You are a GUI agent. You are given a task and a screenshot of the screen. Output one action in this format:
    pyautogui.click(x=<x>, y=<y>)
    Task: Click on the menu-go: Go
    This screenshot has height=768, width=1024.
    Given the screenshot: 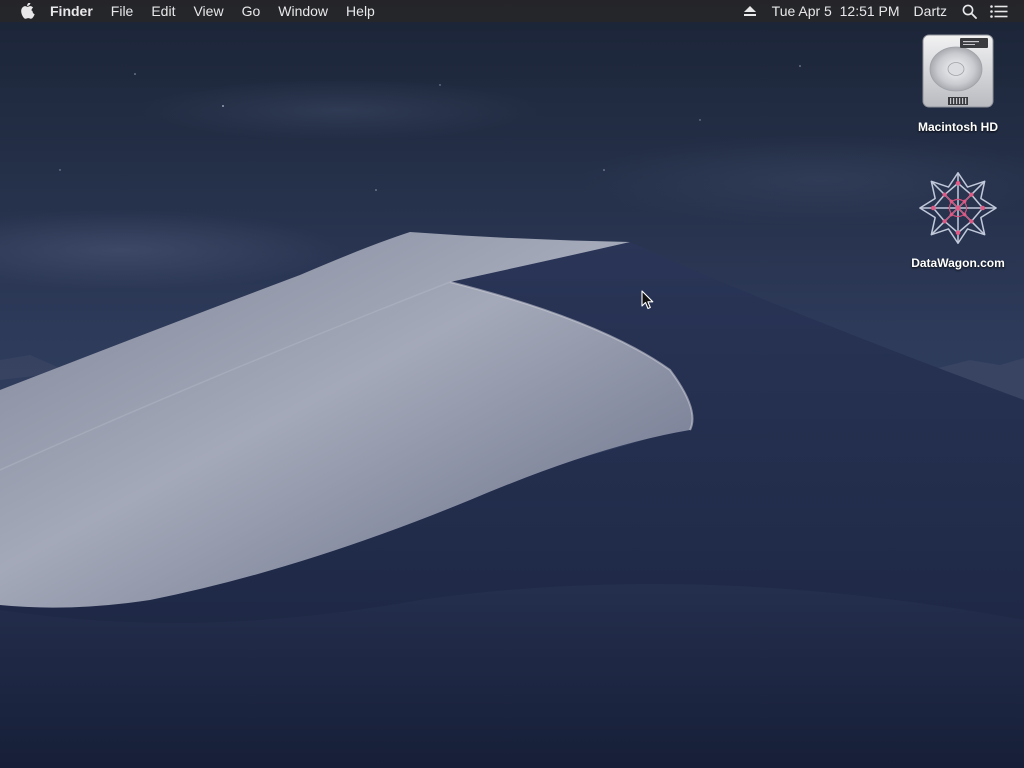 What is the action you would take?
    pyautogui.click(x=251, y=11)
    